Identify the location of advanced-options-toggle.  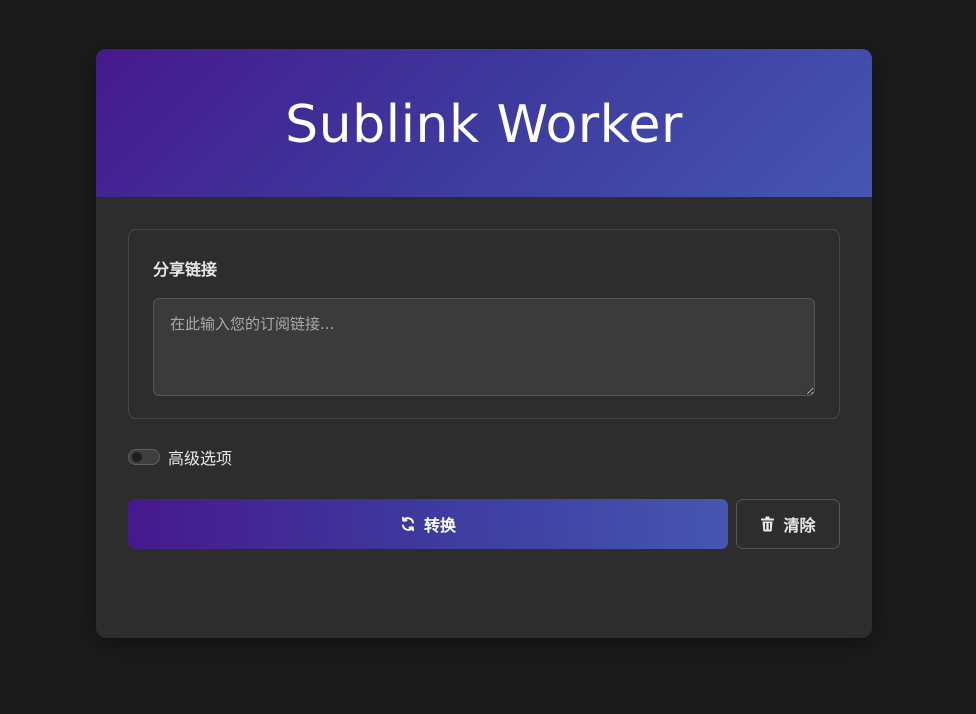
(144, 457).